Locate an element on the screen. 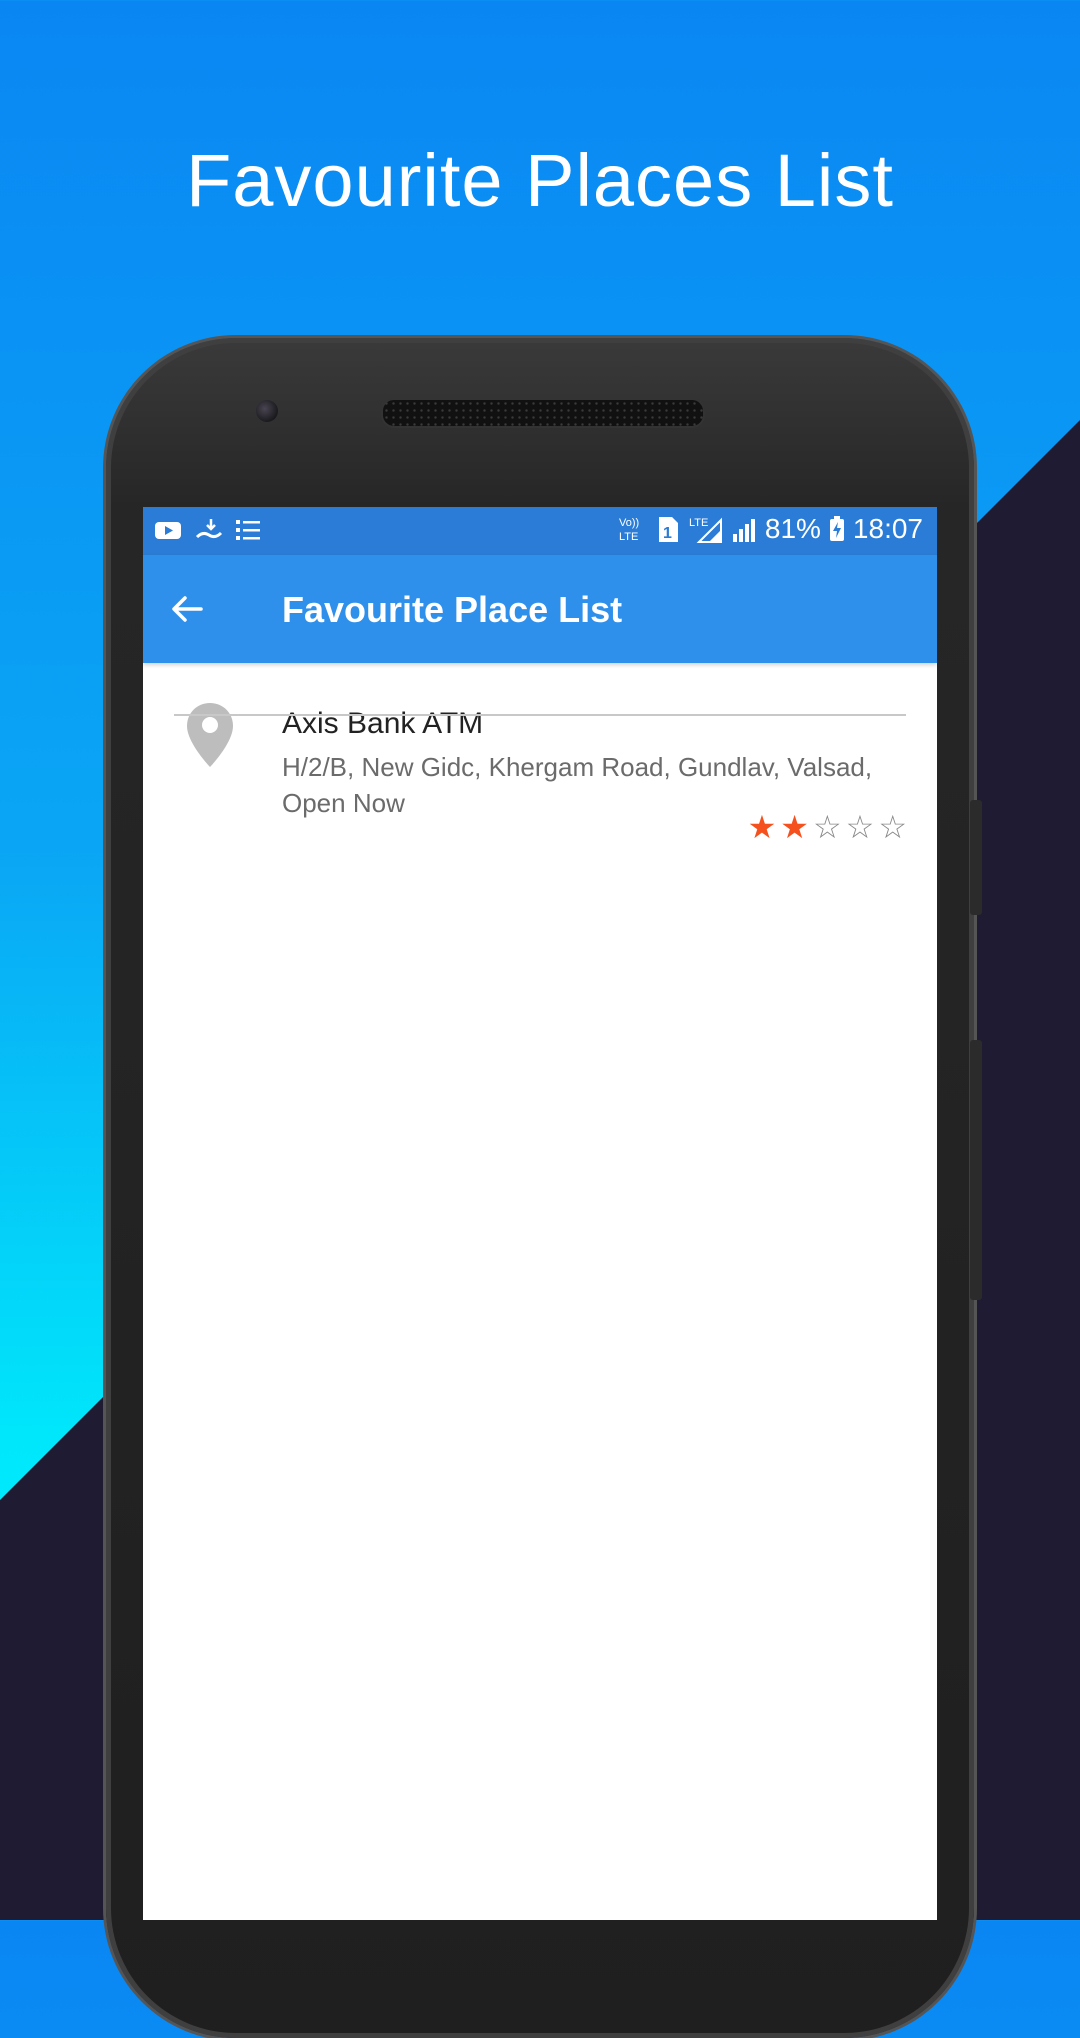  battery-percent: 81% is located at coordinates (792, 528).